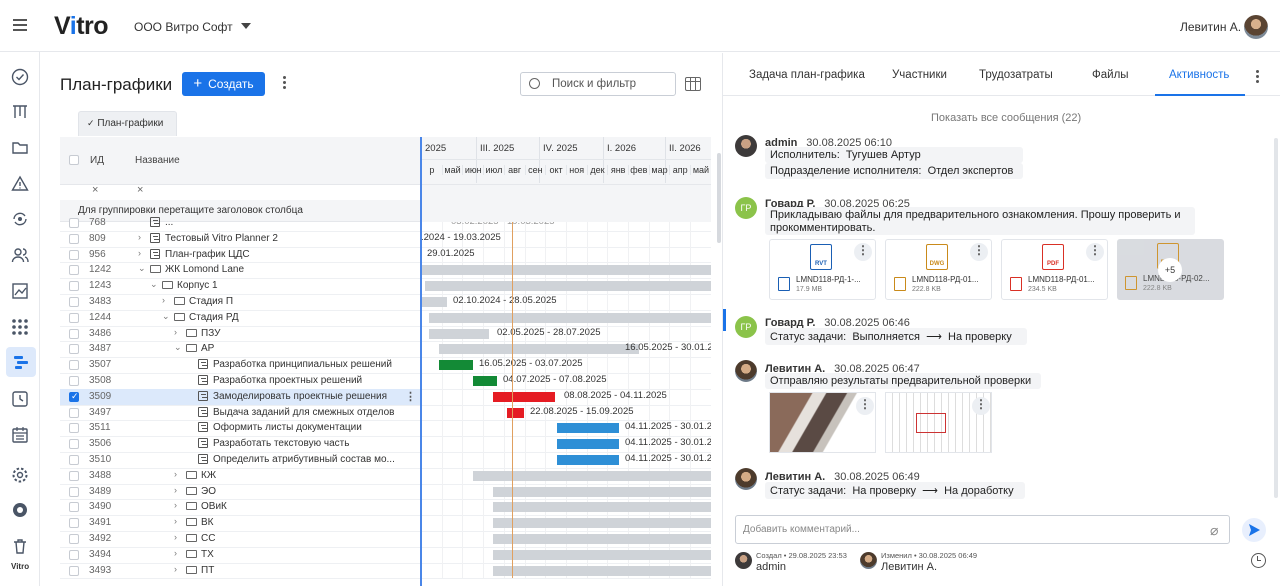 This screenshot has width=1280, height=586. Describe the element at coordinates (240, 476) in the screenshot. I see `table-row: 3488 › КЖ` at that location.